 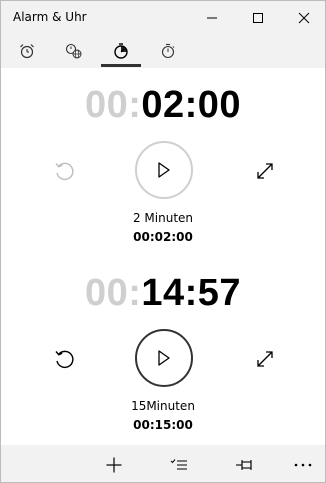 What do you see at coordinates (191, 105) in the screenshot?
I see `timer-minutes-seconds: 02:00` at bounding box center [191, 105].